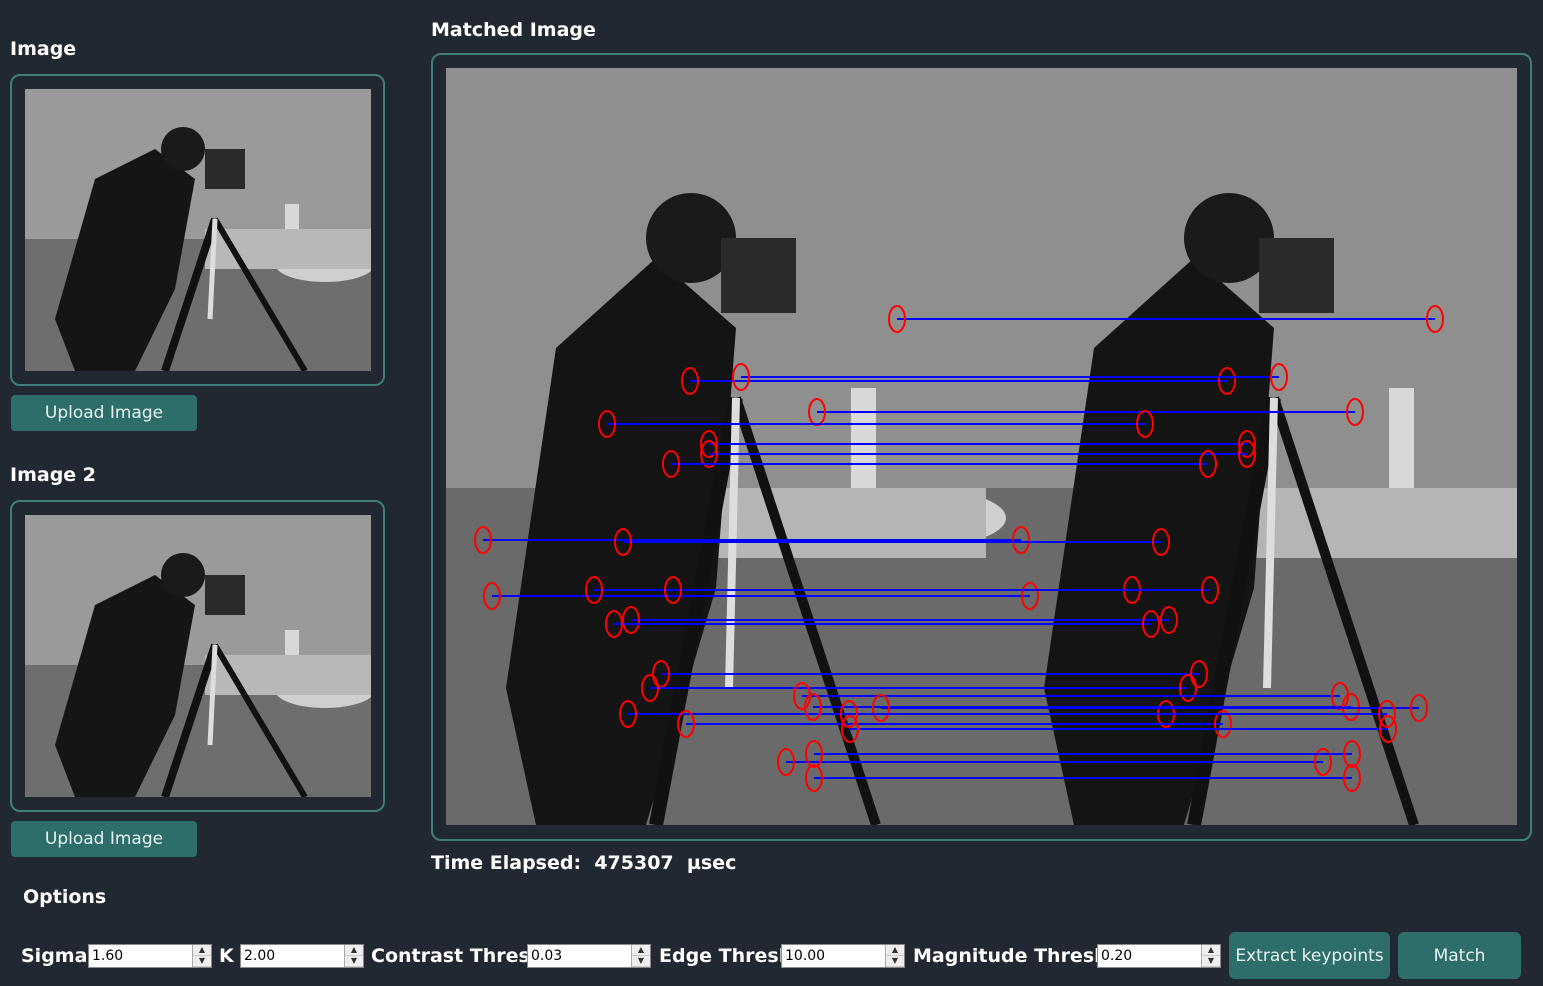  I want to click on sigma-down-icon: ▼, so click(202, 961).